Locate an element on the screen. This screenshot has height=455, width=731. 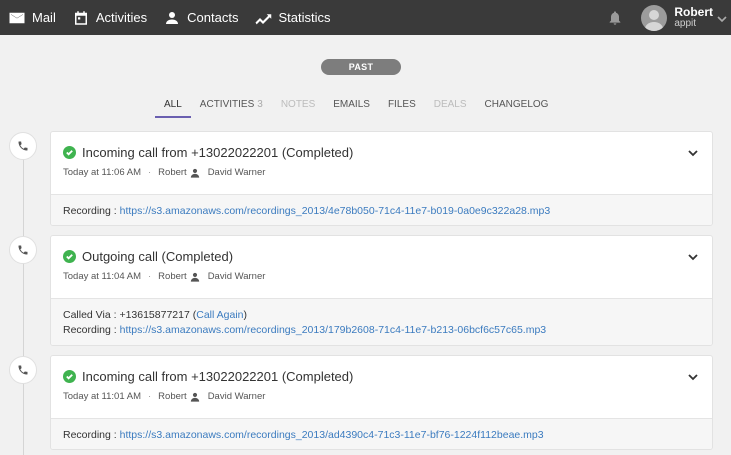
card-time: Today at 11:04 AM is located at coordinates (102, 276).